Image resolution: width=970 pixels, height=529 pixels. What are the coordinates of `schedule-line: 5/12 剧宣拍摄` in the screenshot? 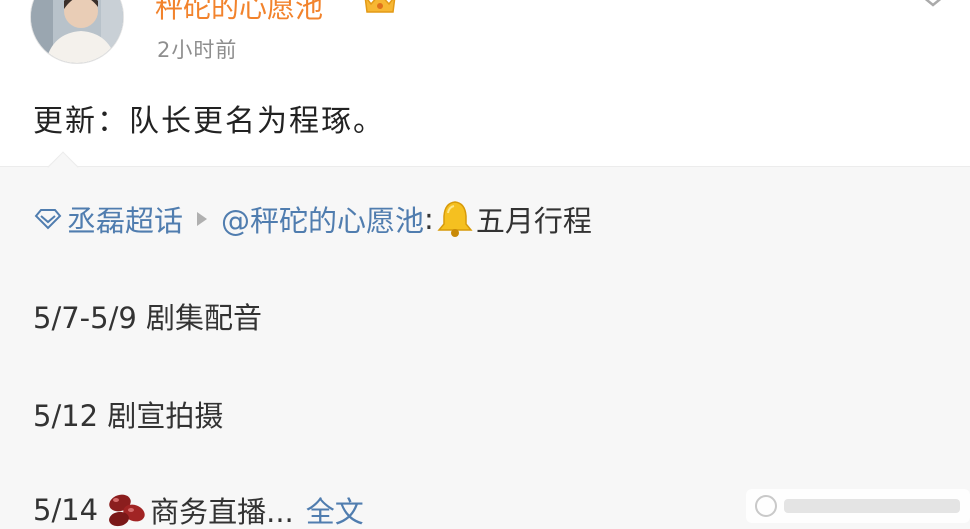 It's located at (128, 416).